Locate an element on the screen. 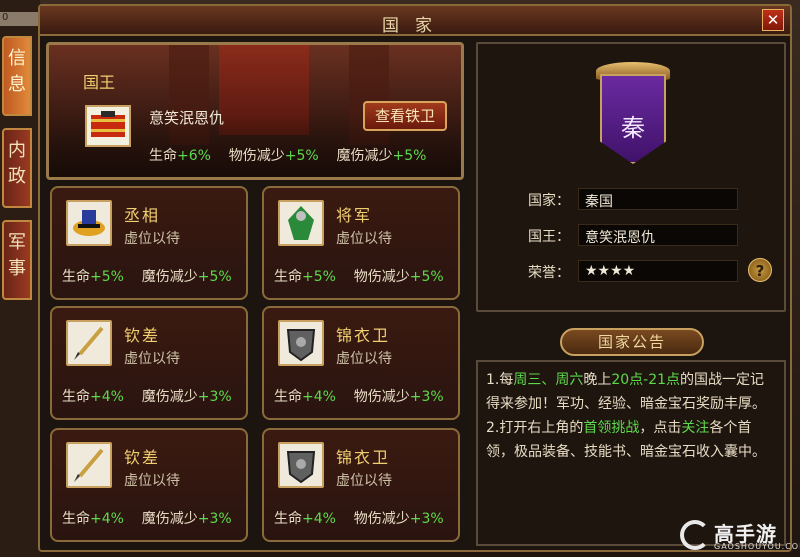 This screenshot has width=800, height=557. tab-military: 军事 is located at coordinates (17, 260).